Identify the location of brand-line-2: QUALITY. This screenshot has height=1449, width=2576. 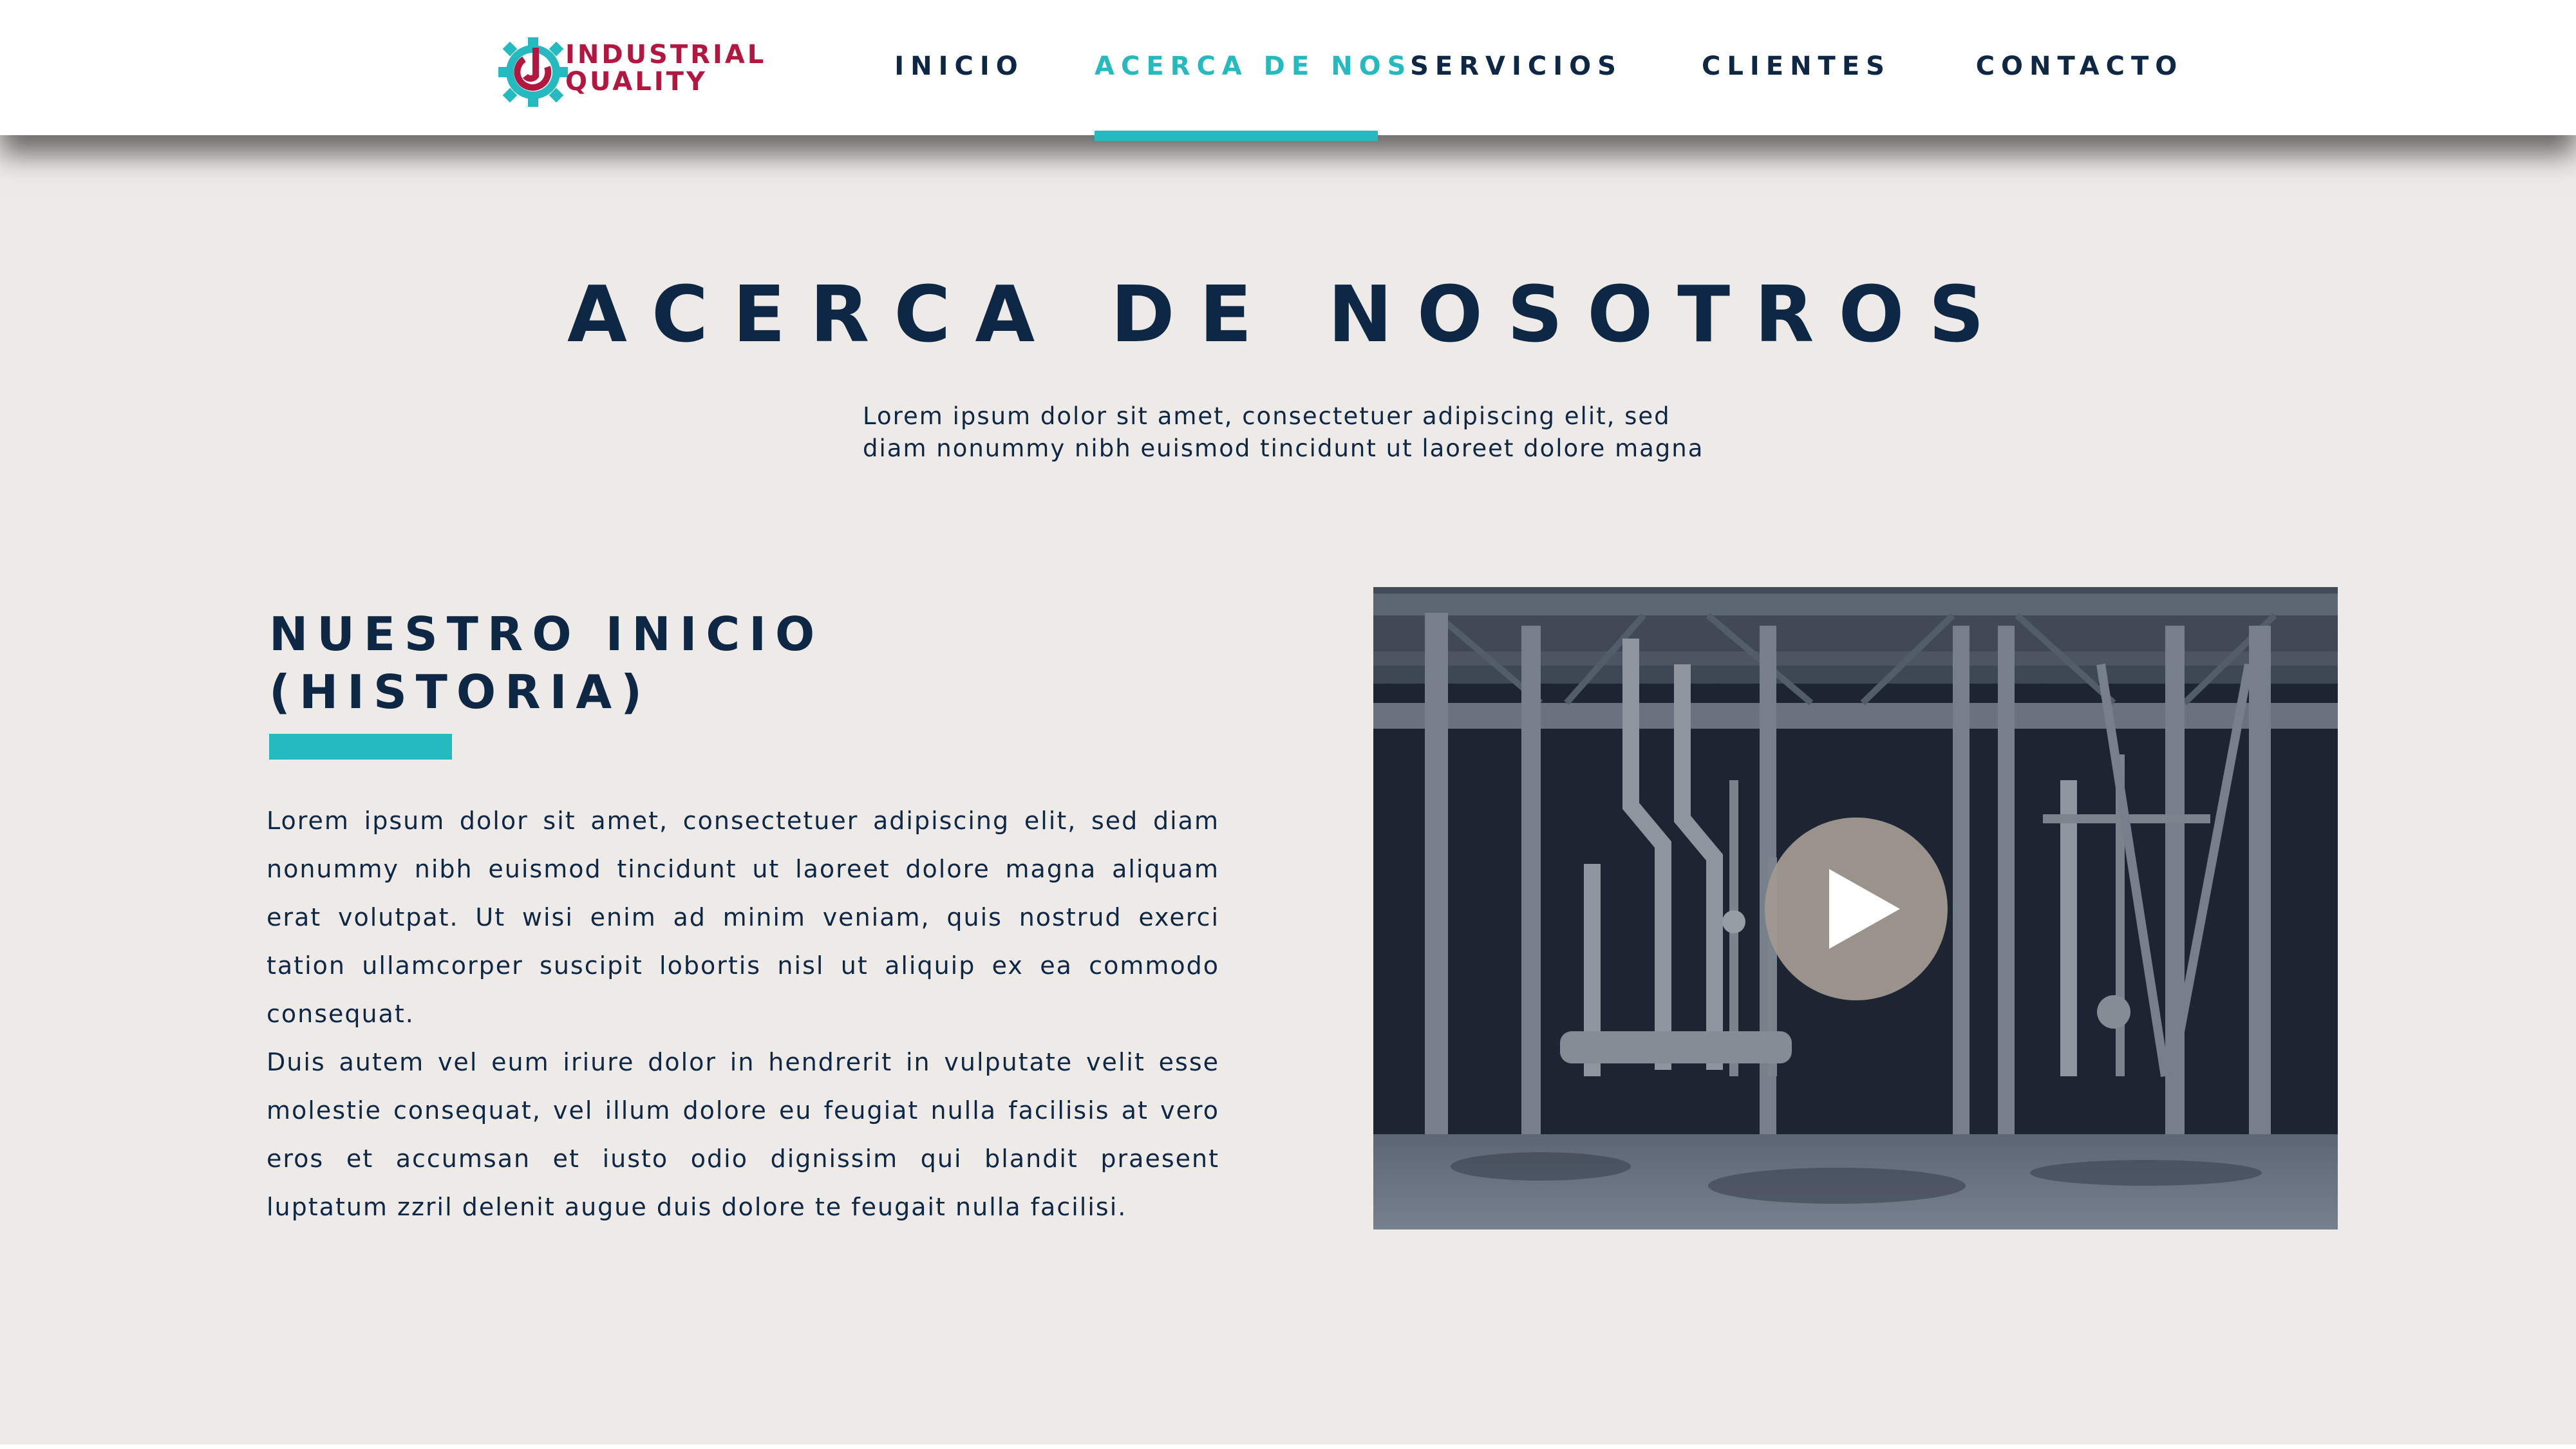
(636, 82).